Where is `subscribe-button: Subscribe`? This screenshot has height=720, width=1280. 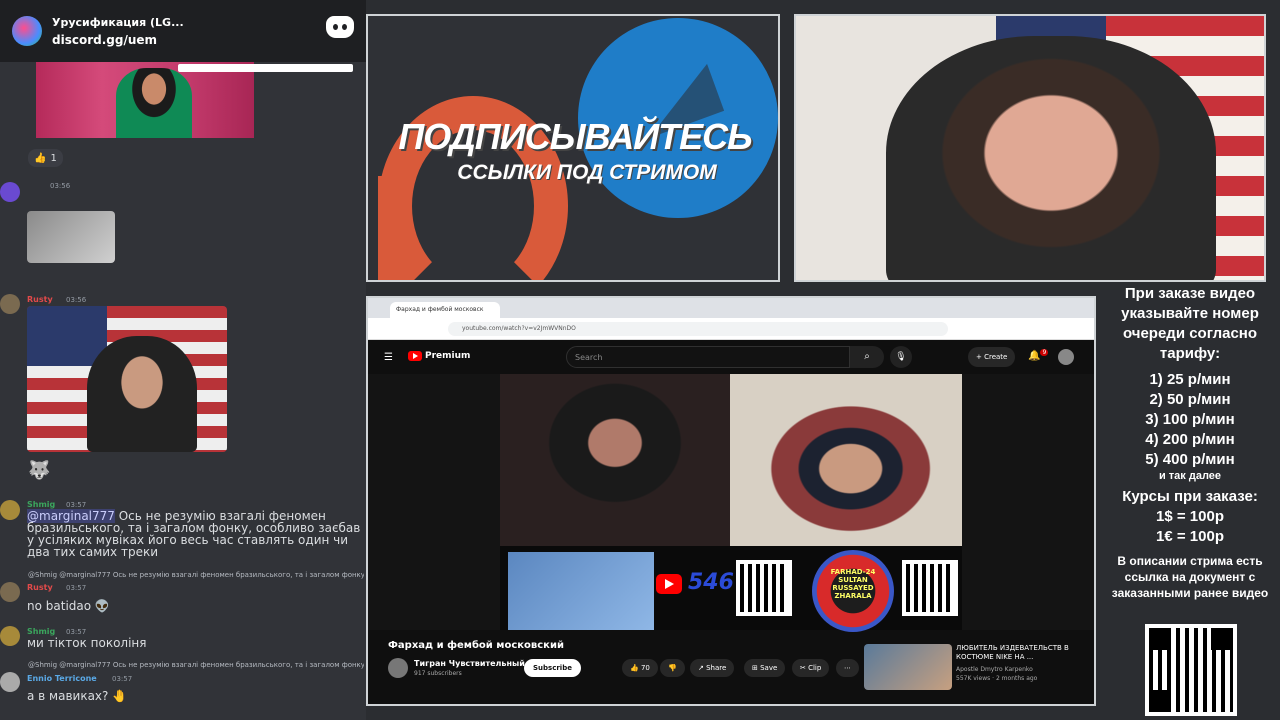
subscribe-button: Subscribe is located at coordinates (552, 668).